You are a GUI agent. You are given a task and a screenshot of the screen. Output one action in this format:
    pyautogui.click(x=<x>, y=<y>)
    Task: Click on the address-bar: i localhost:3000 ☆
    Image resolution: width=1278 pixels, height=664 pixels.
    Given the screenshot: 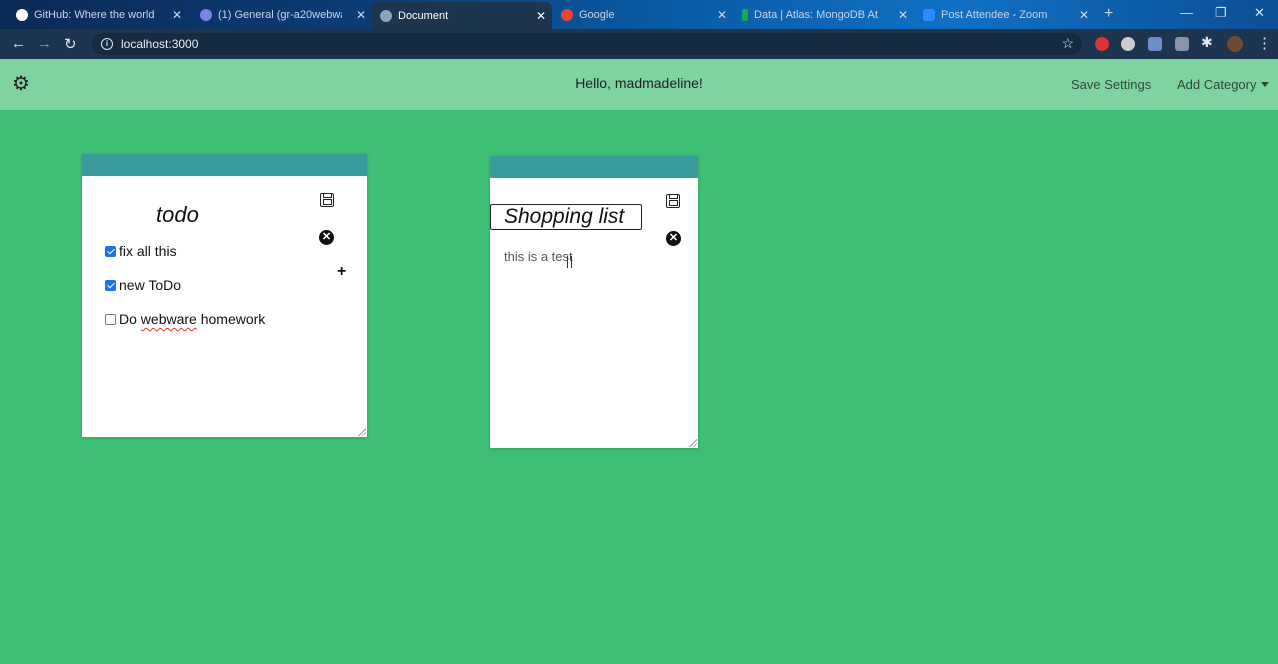 What is the action you would take?
    pyautogui.click(x=587, y=44)
    